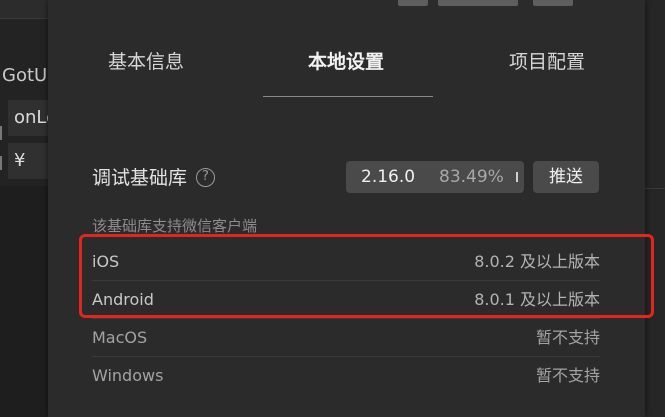 Image resolution: width=665 pixels, height=417 pixels. I want to click on support-row-macos: MacOS 暂不支持, so click(346, 338).